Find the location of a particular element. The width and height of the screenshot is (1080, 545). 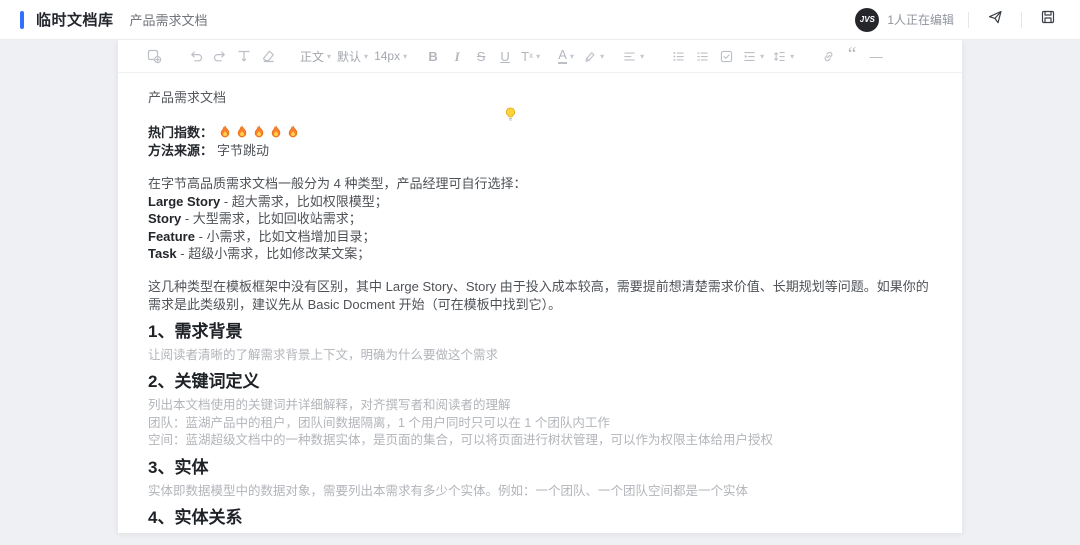

format-painter-button is located at coordinates (244, 56).